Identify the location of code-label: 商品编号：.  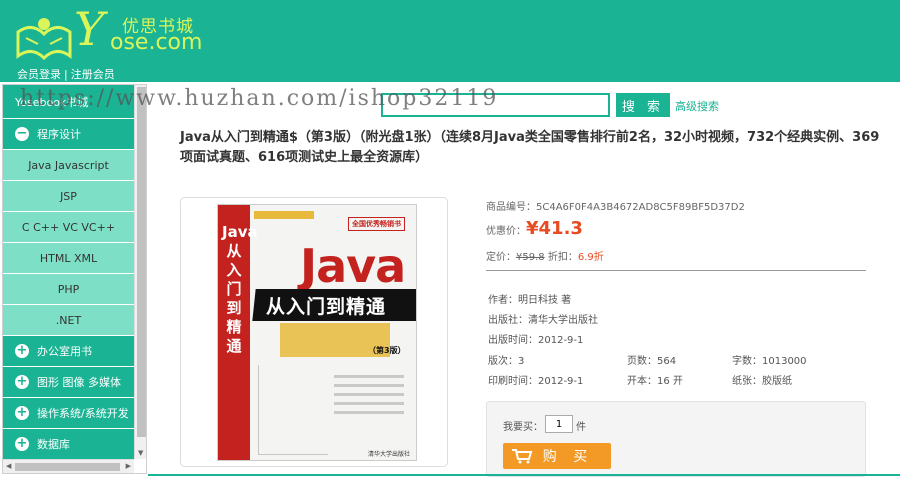
(511, 207).